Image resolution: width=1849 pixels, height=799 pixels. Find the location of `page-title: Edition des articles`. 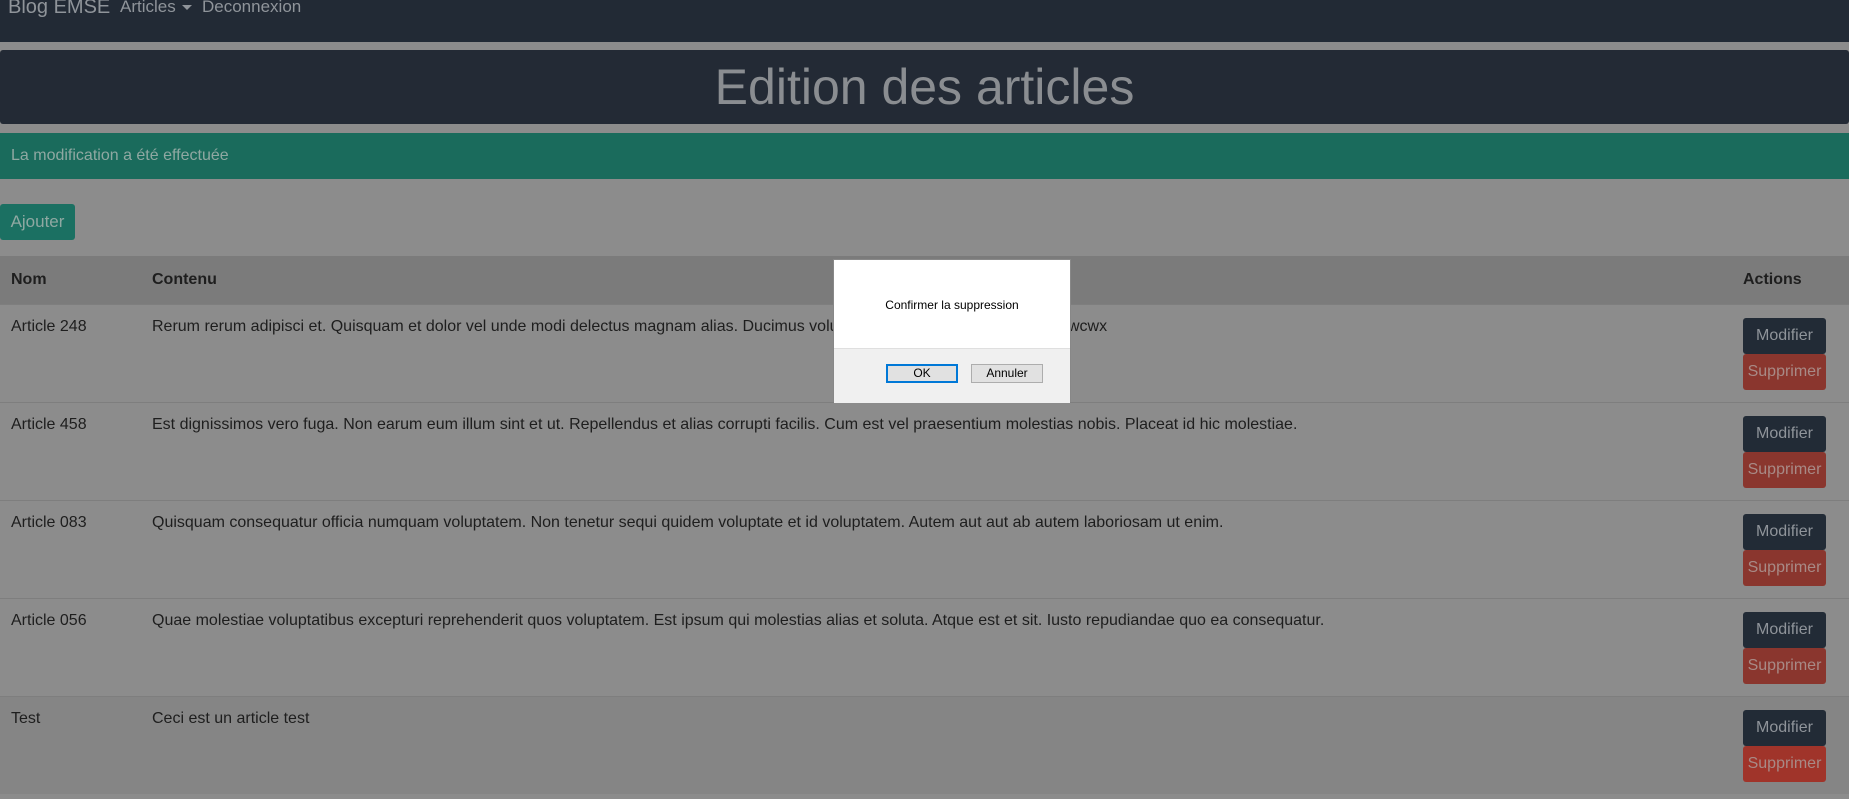

page-title: Edition des articles is located at coordinates (924, 87).